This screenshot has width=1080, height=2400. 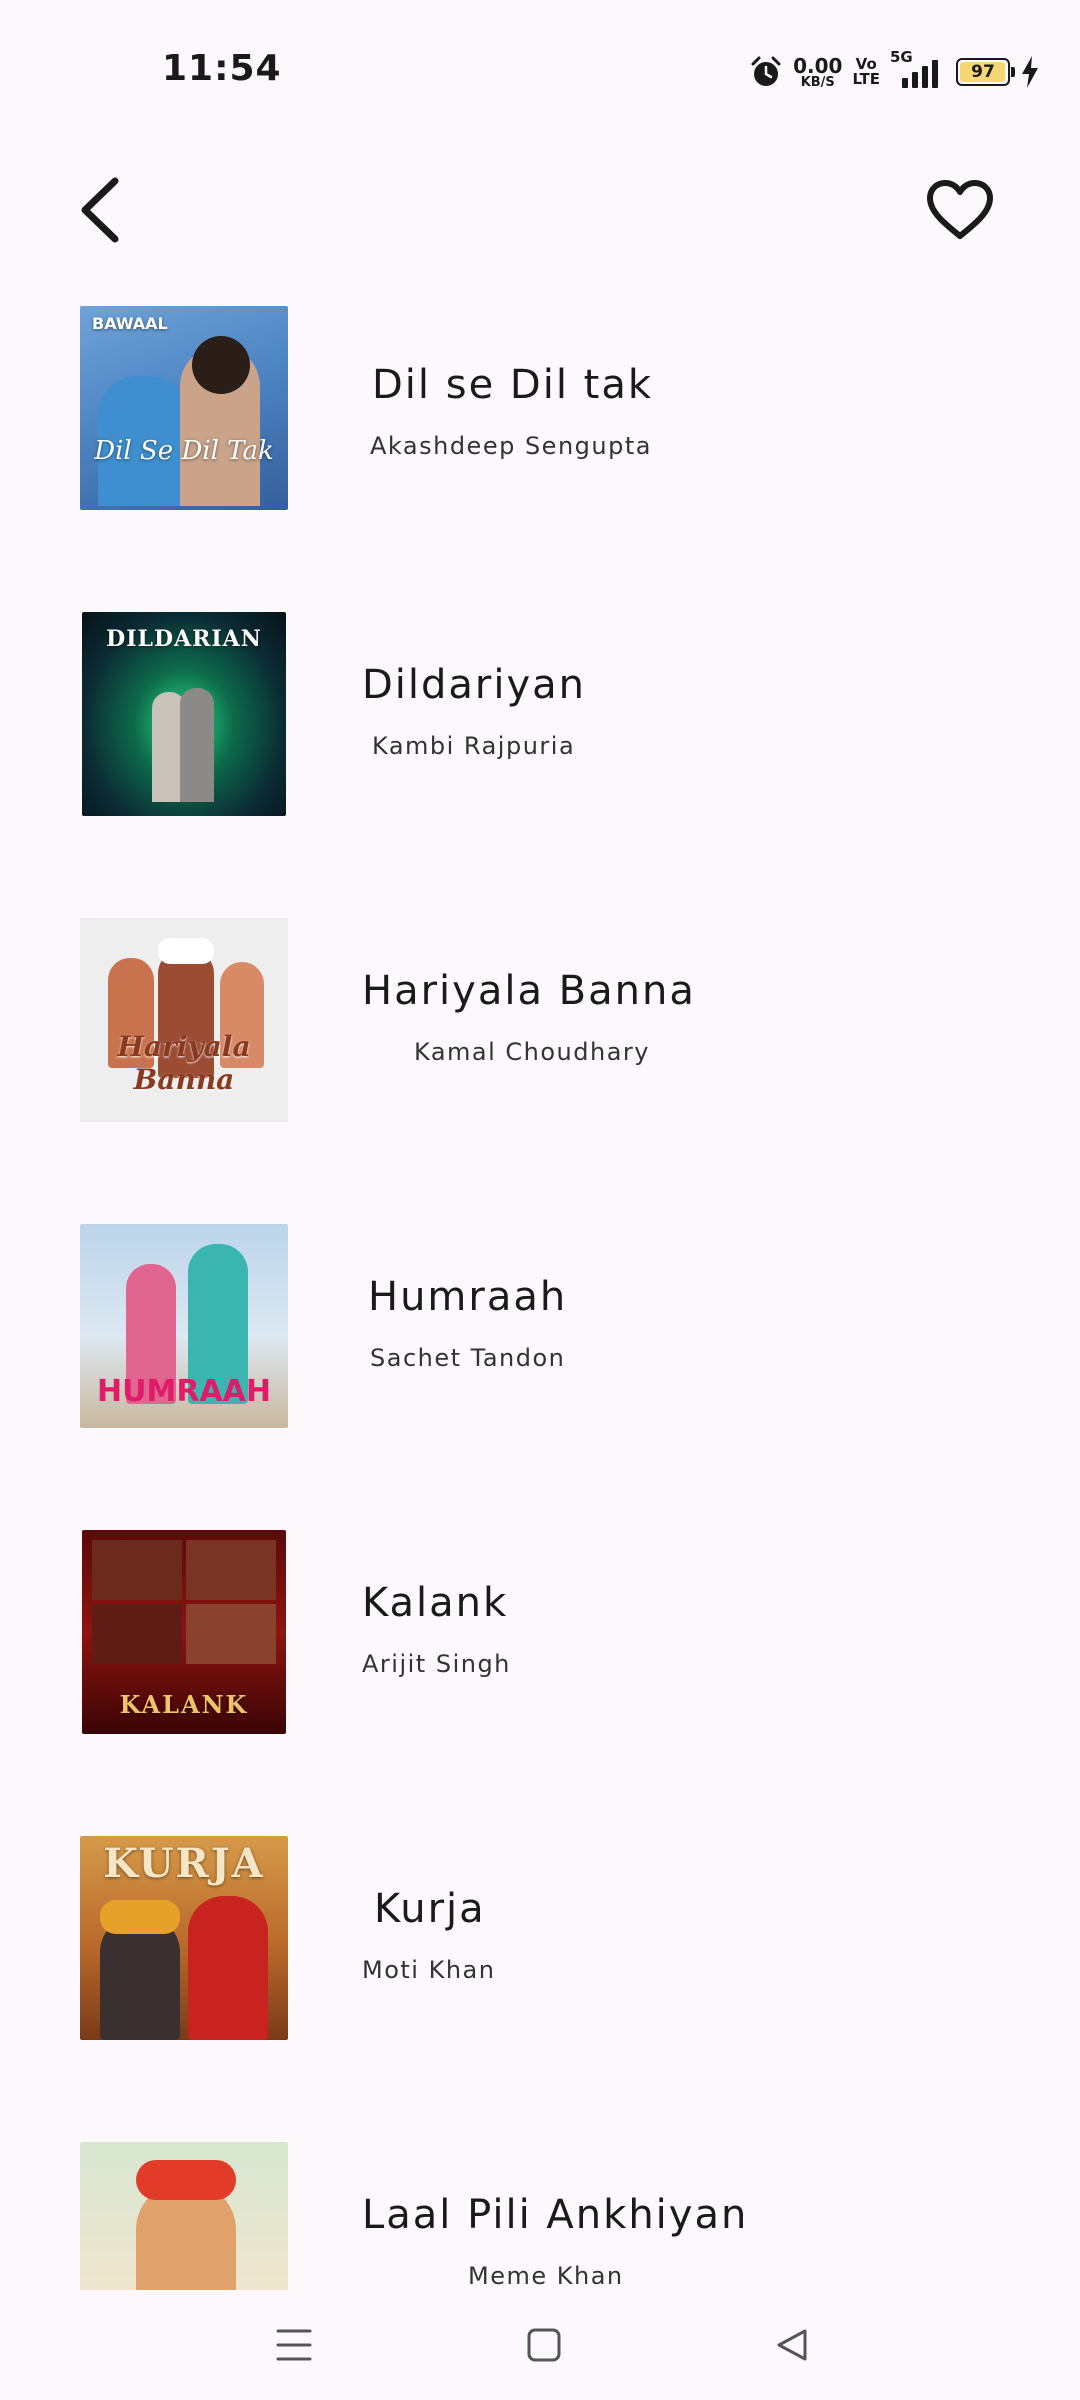 What do you see at coordinates (540, 1323) in the screenshot?
I see `song-item: HUMRAAH Humraah Sachet Tandon` at bounding box center [540, 1323].